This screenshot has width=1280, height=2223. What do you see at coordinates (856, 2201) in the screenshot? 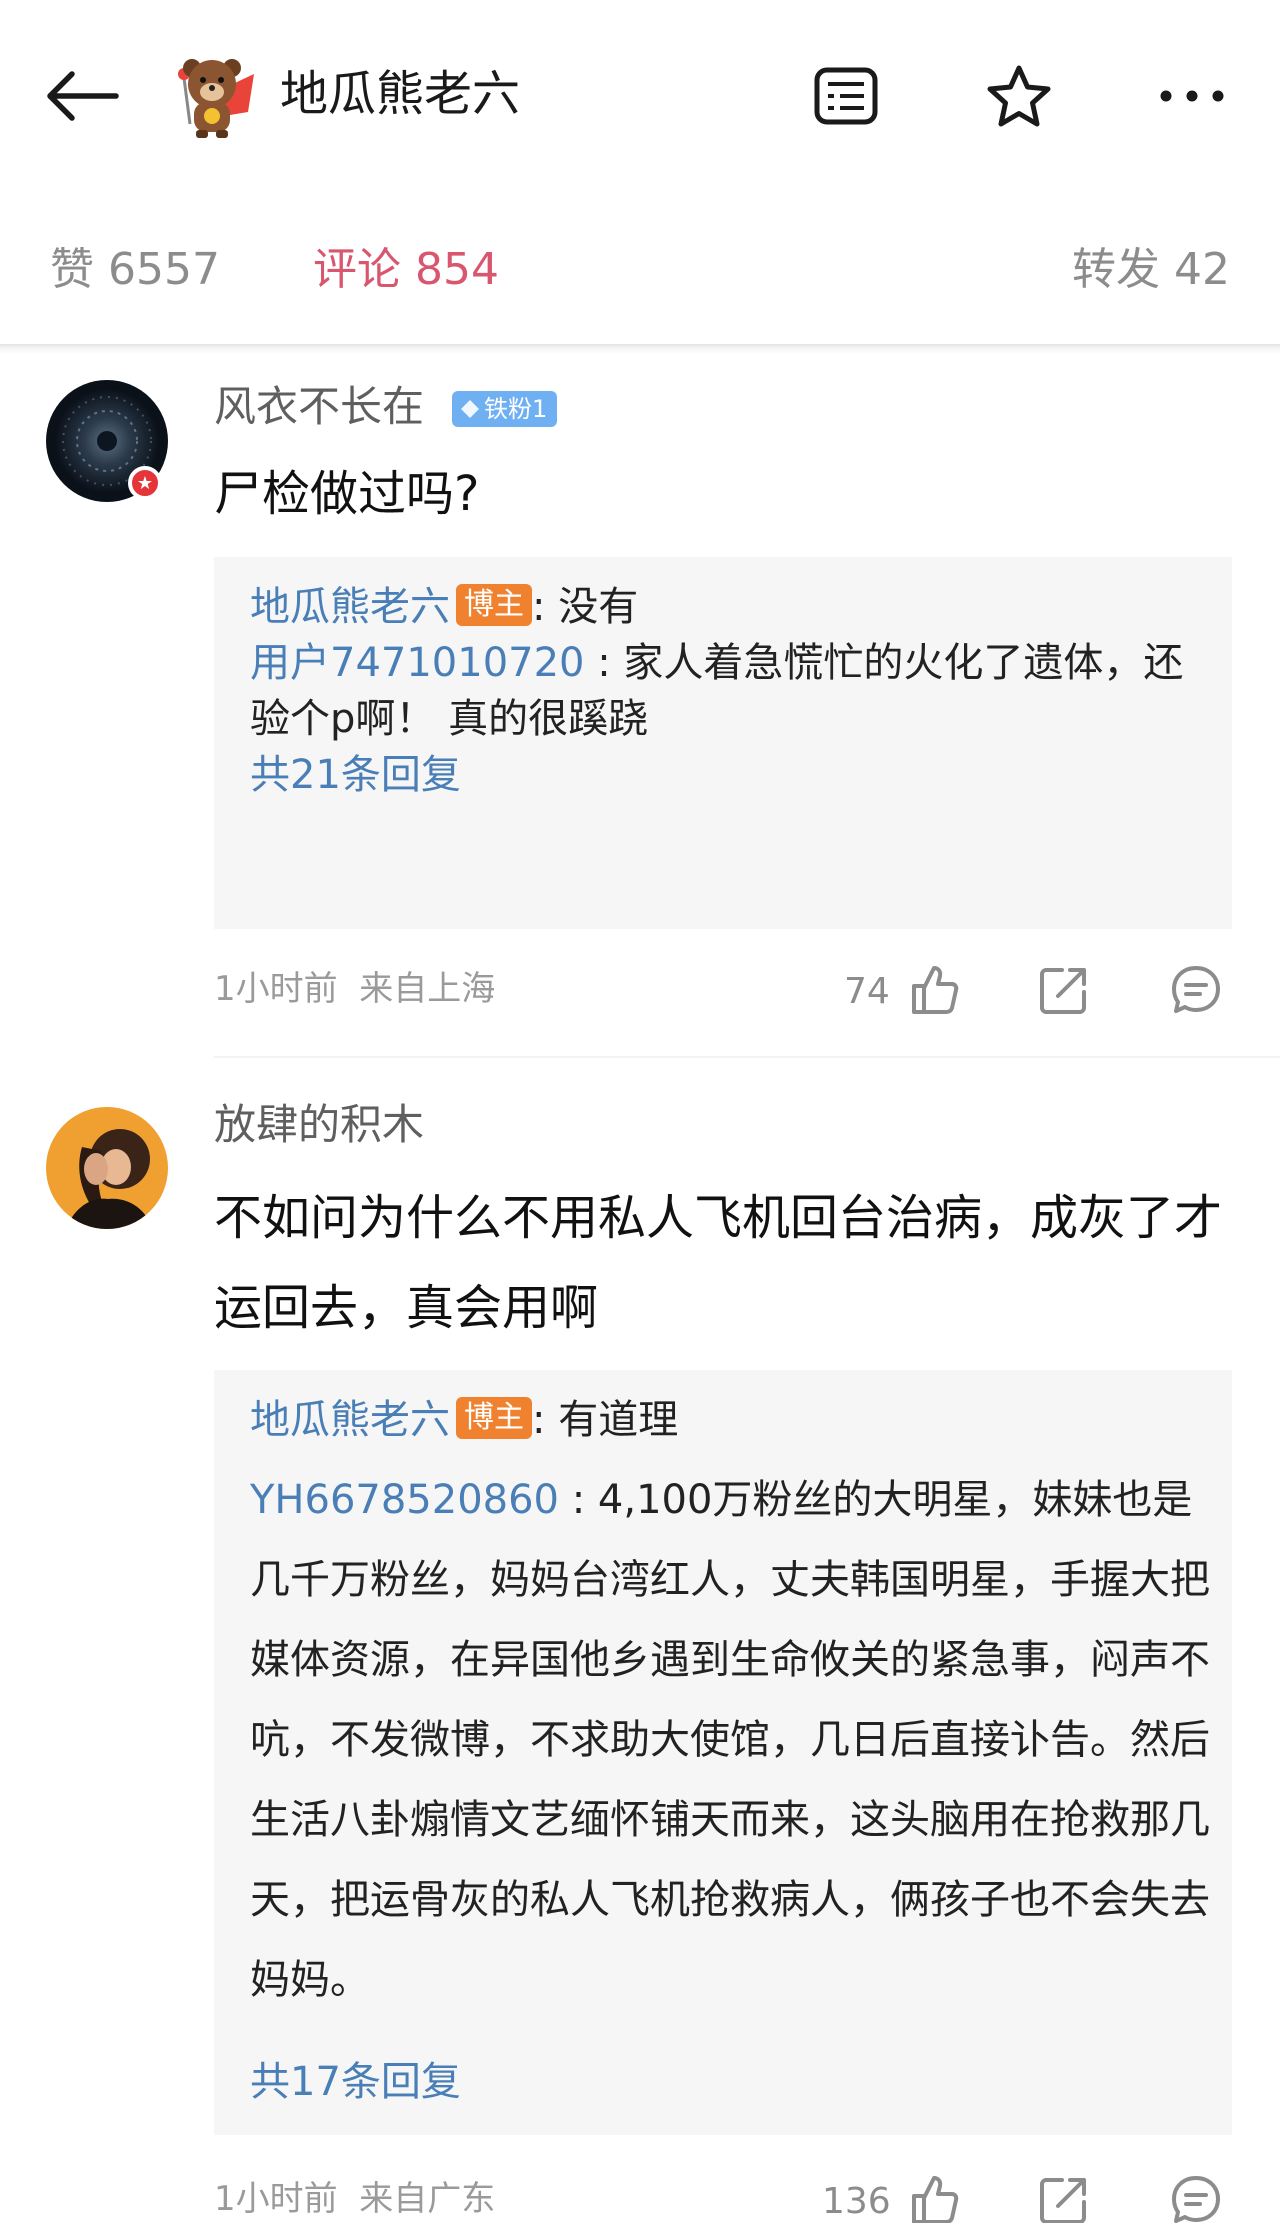
I see `like-count: 136` at bounding box center [856, 2201].